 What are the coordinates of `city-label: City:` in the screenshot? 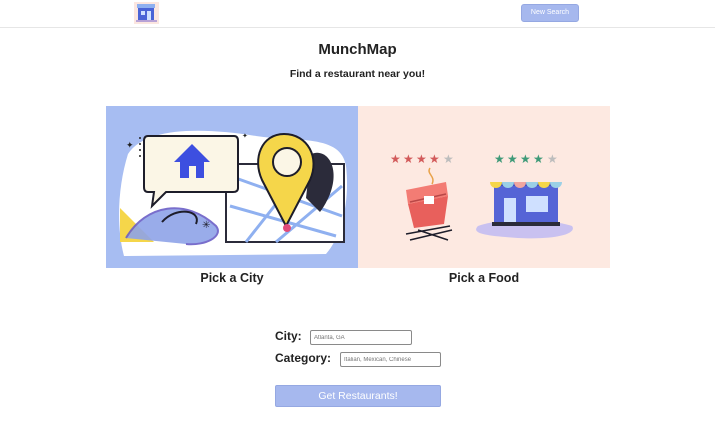 It's located at (288, 336).